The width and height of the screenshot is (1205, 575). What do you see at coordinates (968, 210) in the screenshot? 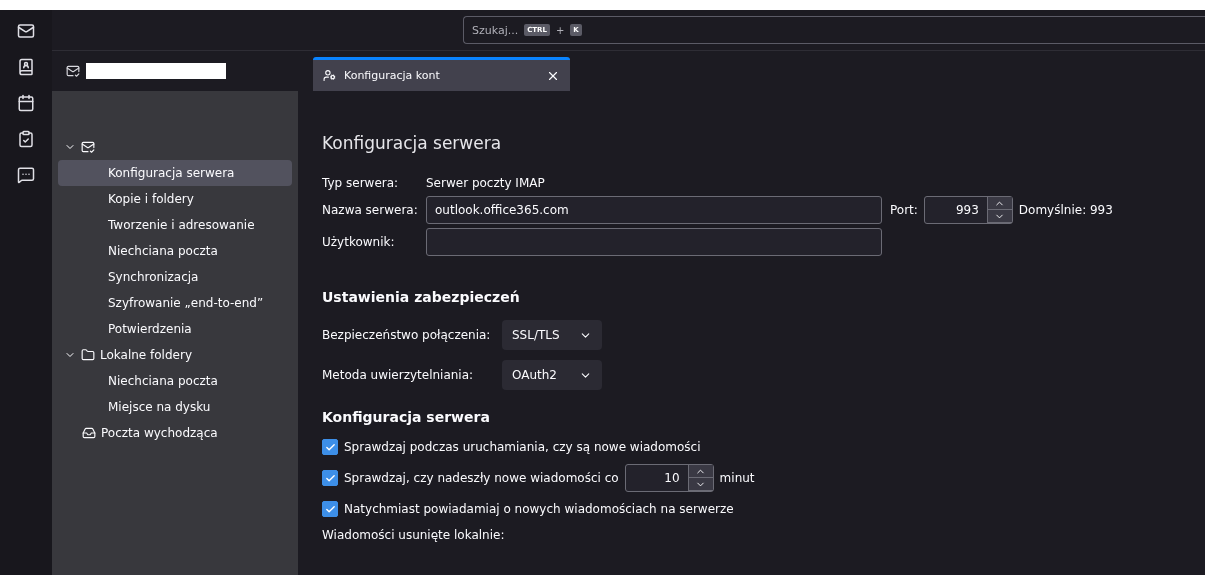
I see `port-spinner: 993` at bounding box center [968, 210].